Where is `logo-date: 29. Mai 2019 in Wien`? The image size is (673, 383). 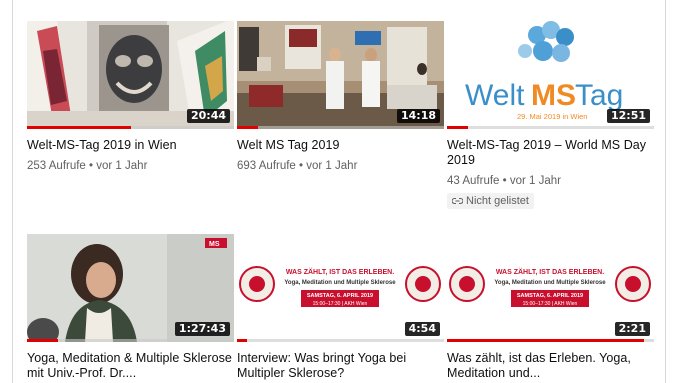
logo-date: 29. Mai 2019 in Wien is located at coordinates (552, 116).